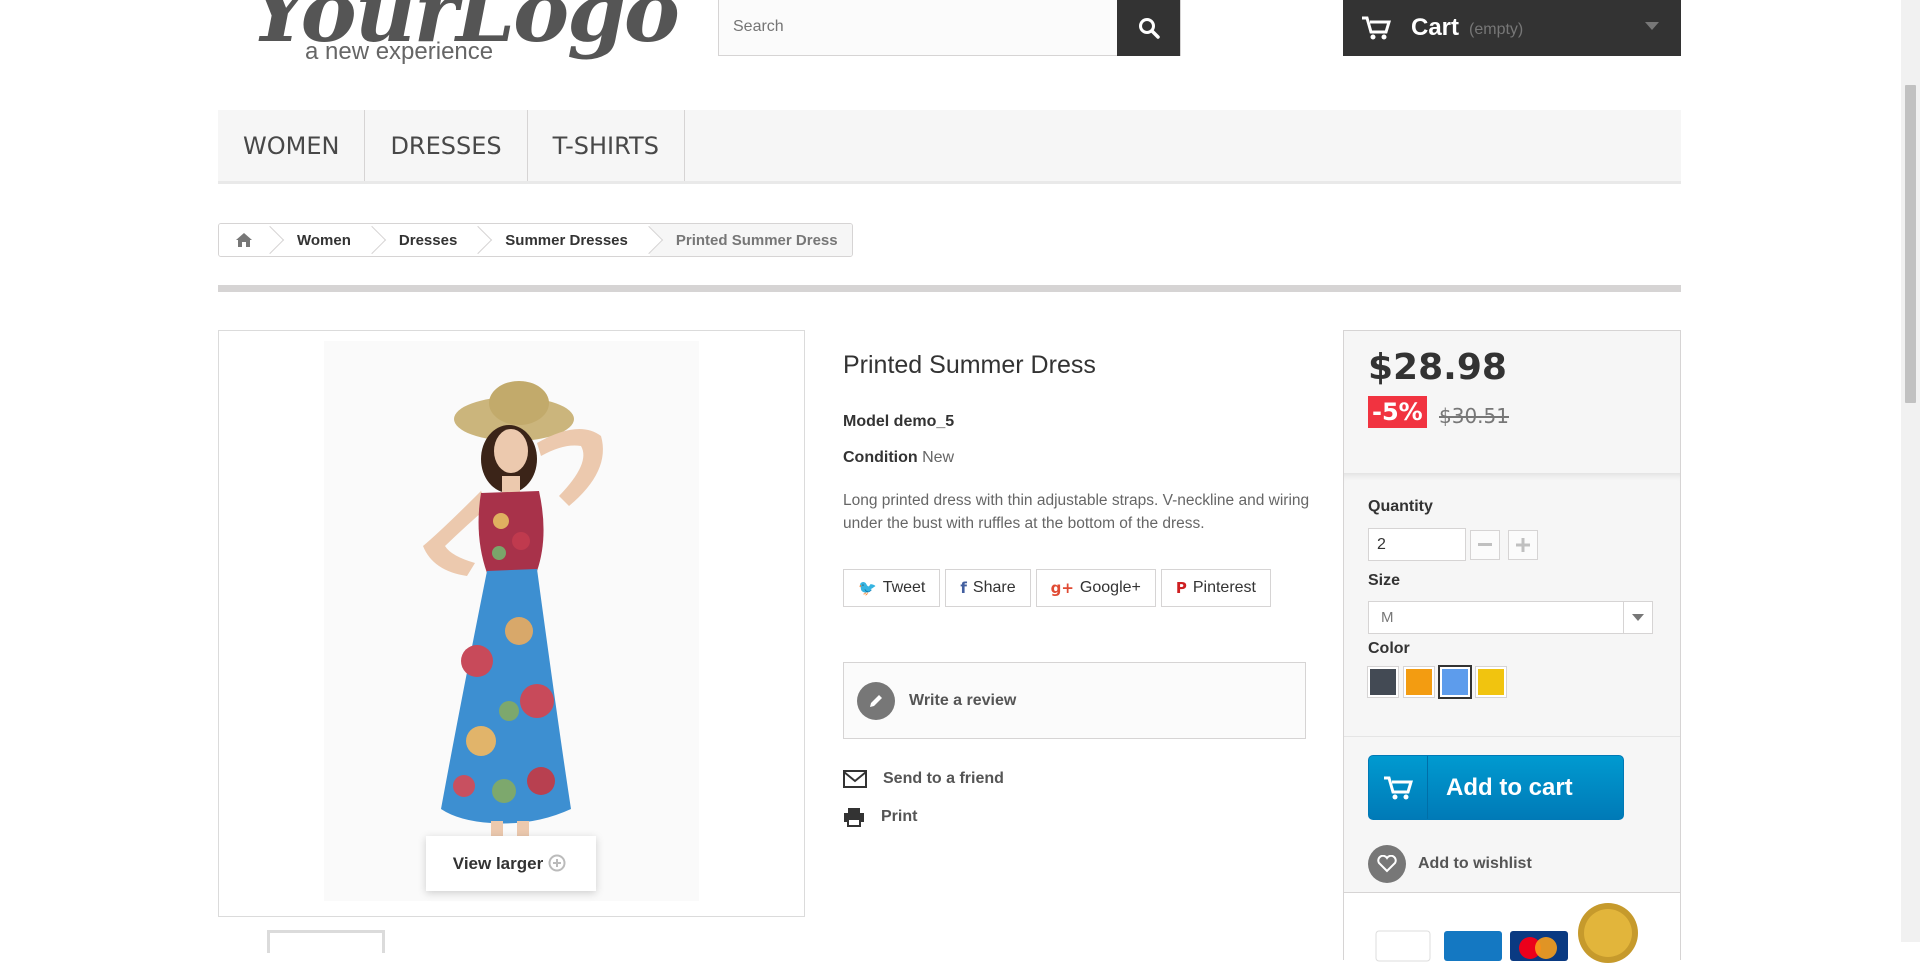 The image size is (1920, 968). I want to click on breadcrumb-home, so click(245, 240).